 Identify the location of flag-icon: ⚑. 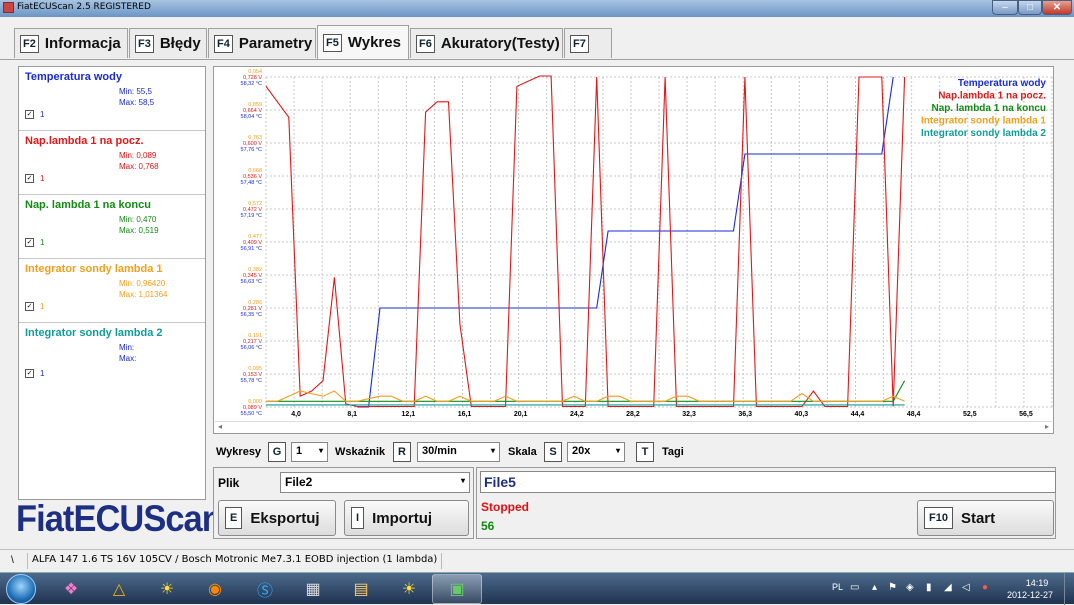
(892, 587).